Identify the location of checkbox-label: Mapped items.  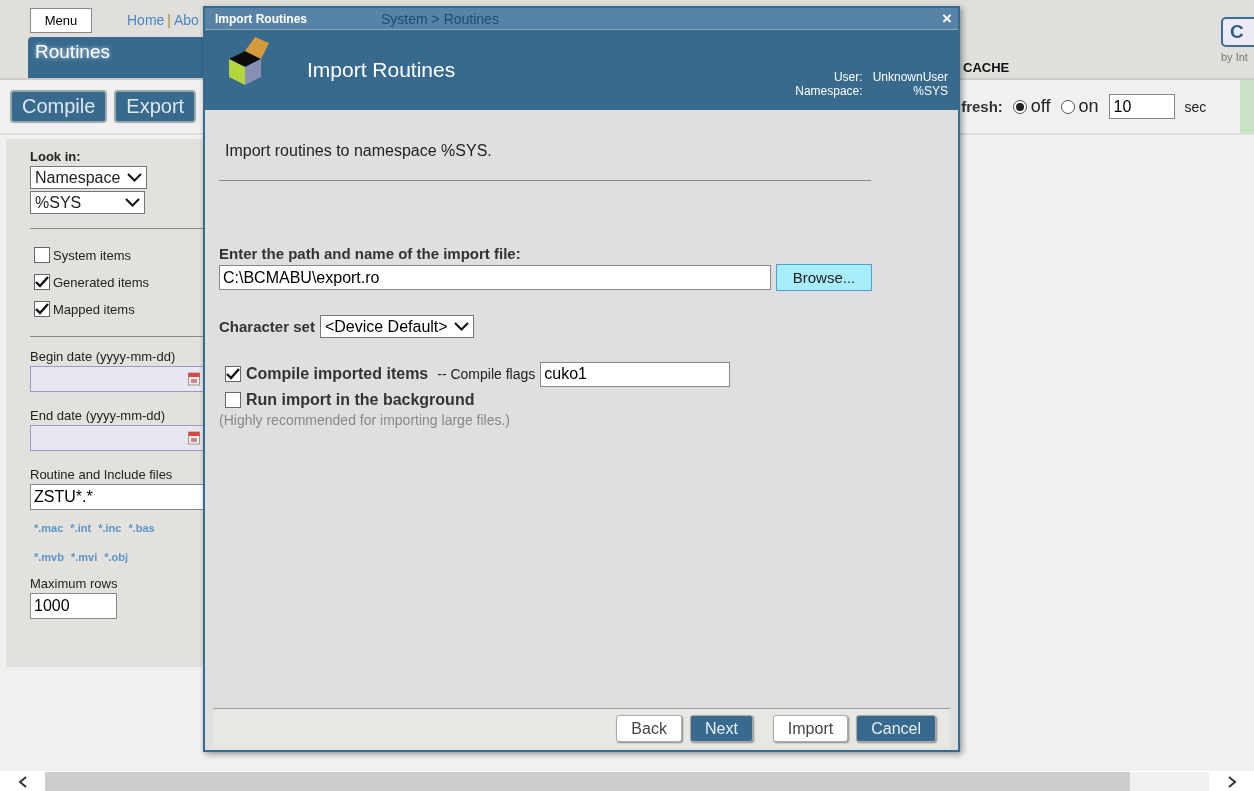
(94, 309).